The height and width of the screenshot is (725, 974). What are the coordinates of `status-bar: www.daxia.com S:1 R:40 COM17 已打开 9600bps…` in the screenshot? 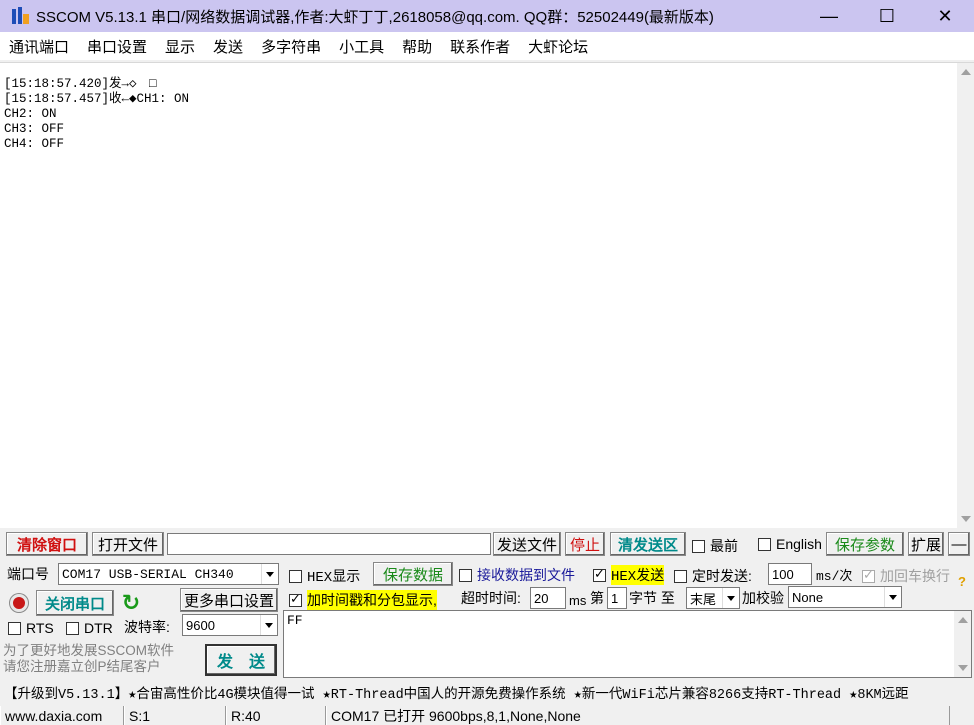 It's located at (487, 715).